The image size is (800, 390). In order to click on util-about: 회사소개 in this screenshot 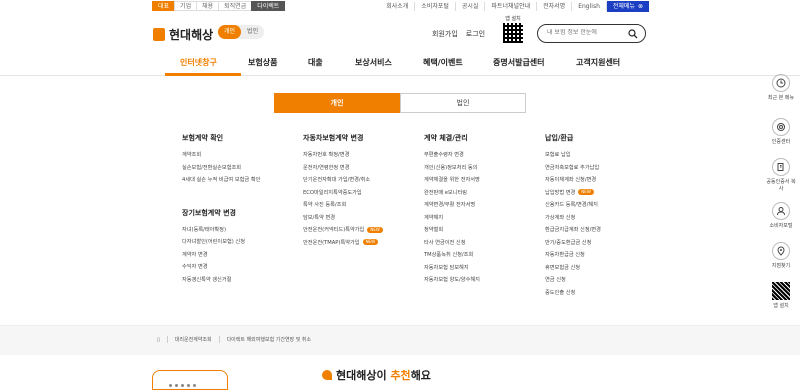, I will do `click(398, 6)`.